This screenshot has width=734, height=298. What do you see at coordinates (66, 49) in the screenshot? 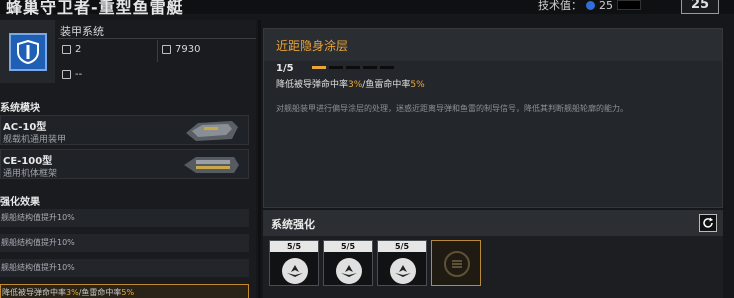
I see `armor-type-icon` at bounding box center [66, 49].